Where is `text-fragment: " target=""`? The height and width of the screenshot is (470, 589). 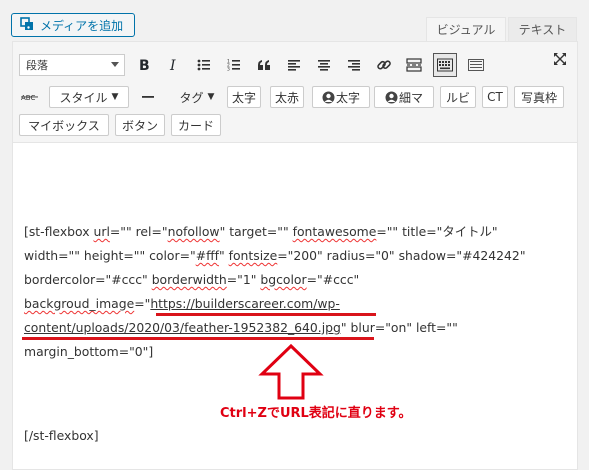 text-fragment: " target="" is located at coordinates (256, 231).